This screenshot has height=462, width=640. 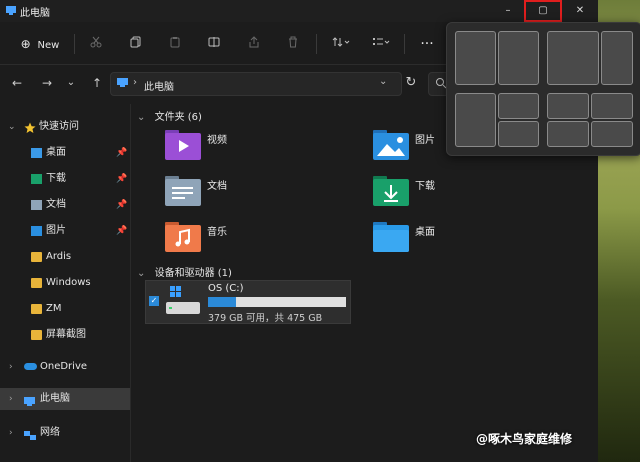 I want to click on sidebar-item-ardis: Ardis, so click(x=65, y=257).